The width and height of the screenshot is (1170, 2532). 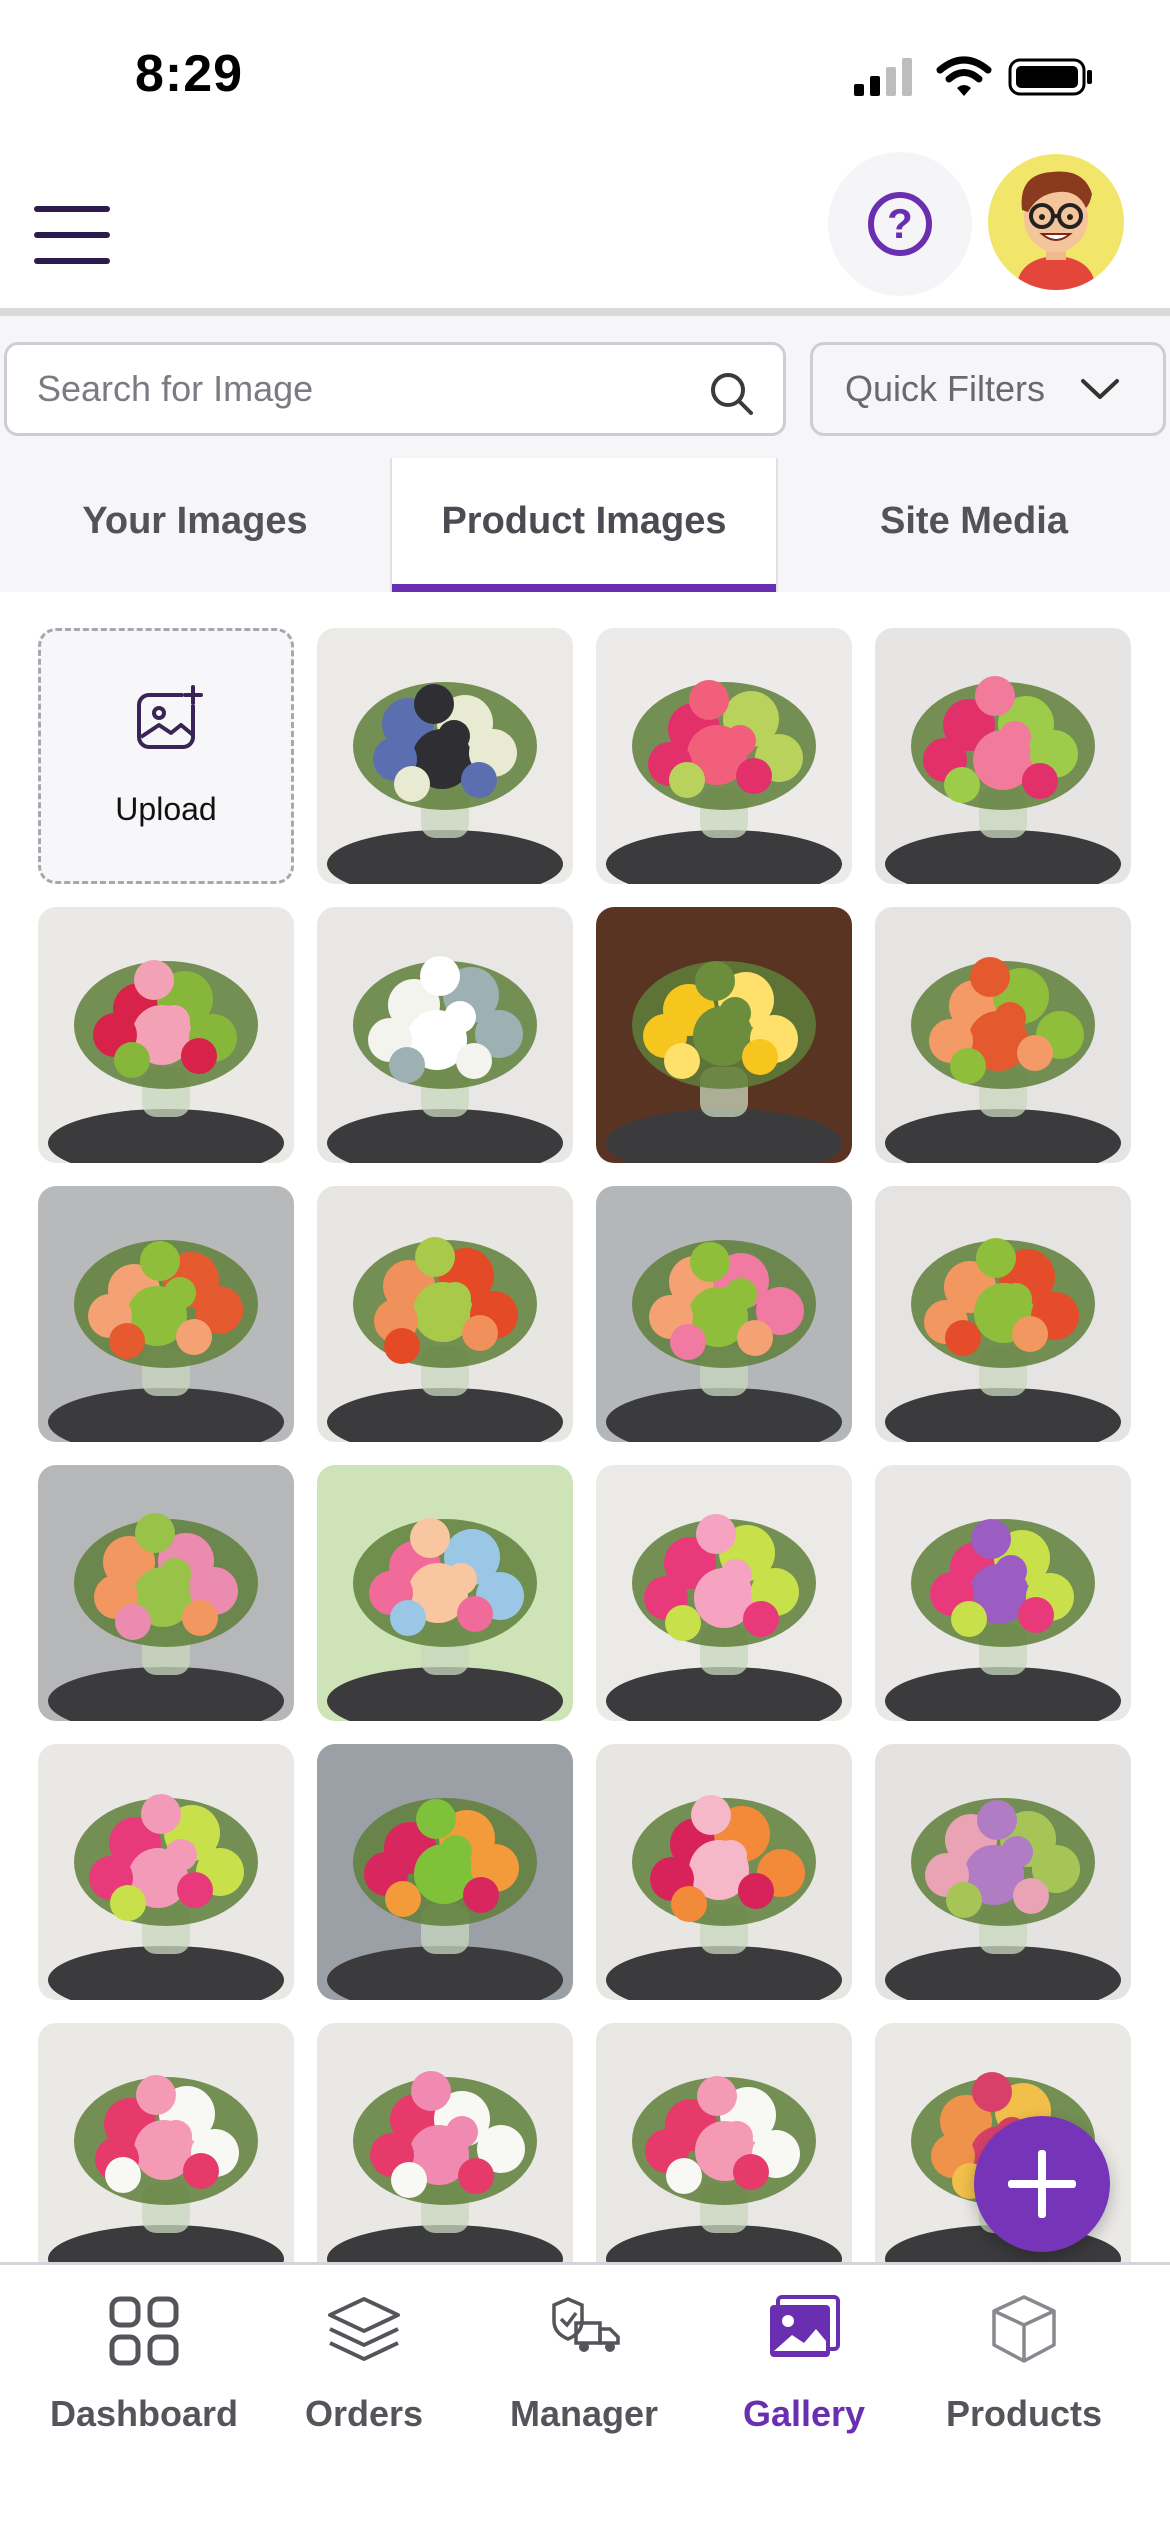 What do you see at coordinates (144, 2331) in the screenshot?
I see `dashboard-grid-icon` at bounding box center [144, 2331].